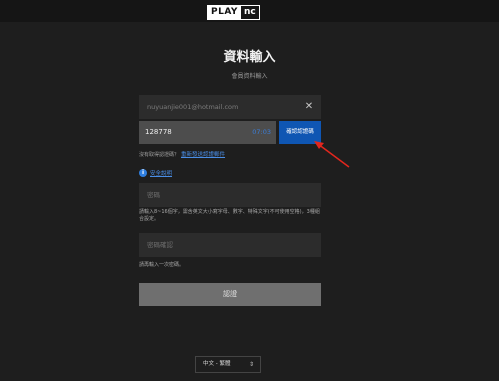  I want to click on annotation-arrow-line, so click(333, 155).